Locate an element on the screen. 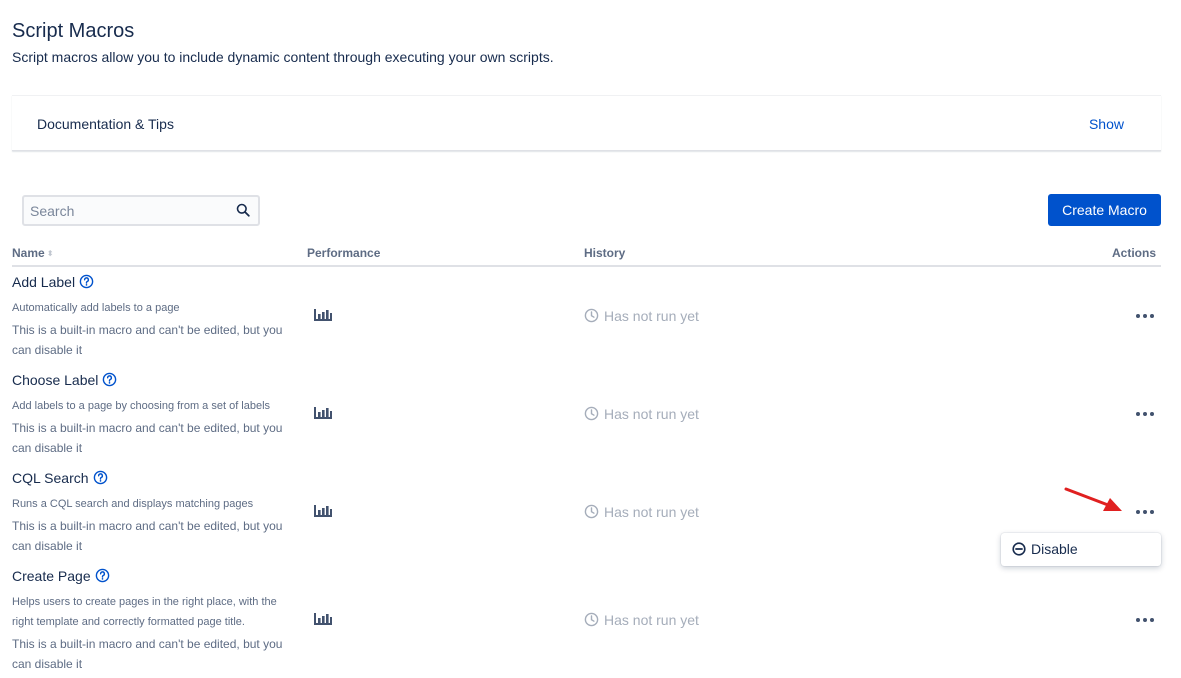  column-header-name: Name ⬍ is located at coordinates (32, 253).